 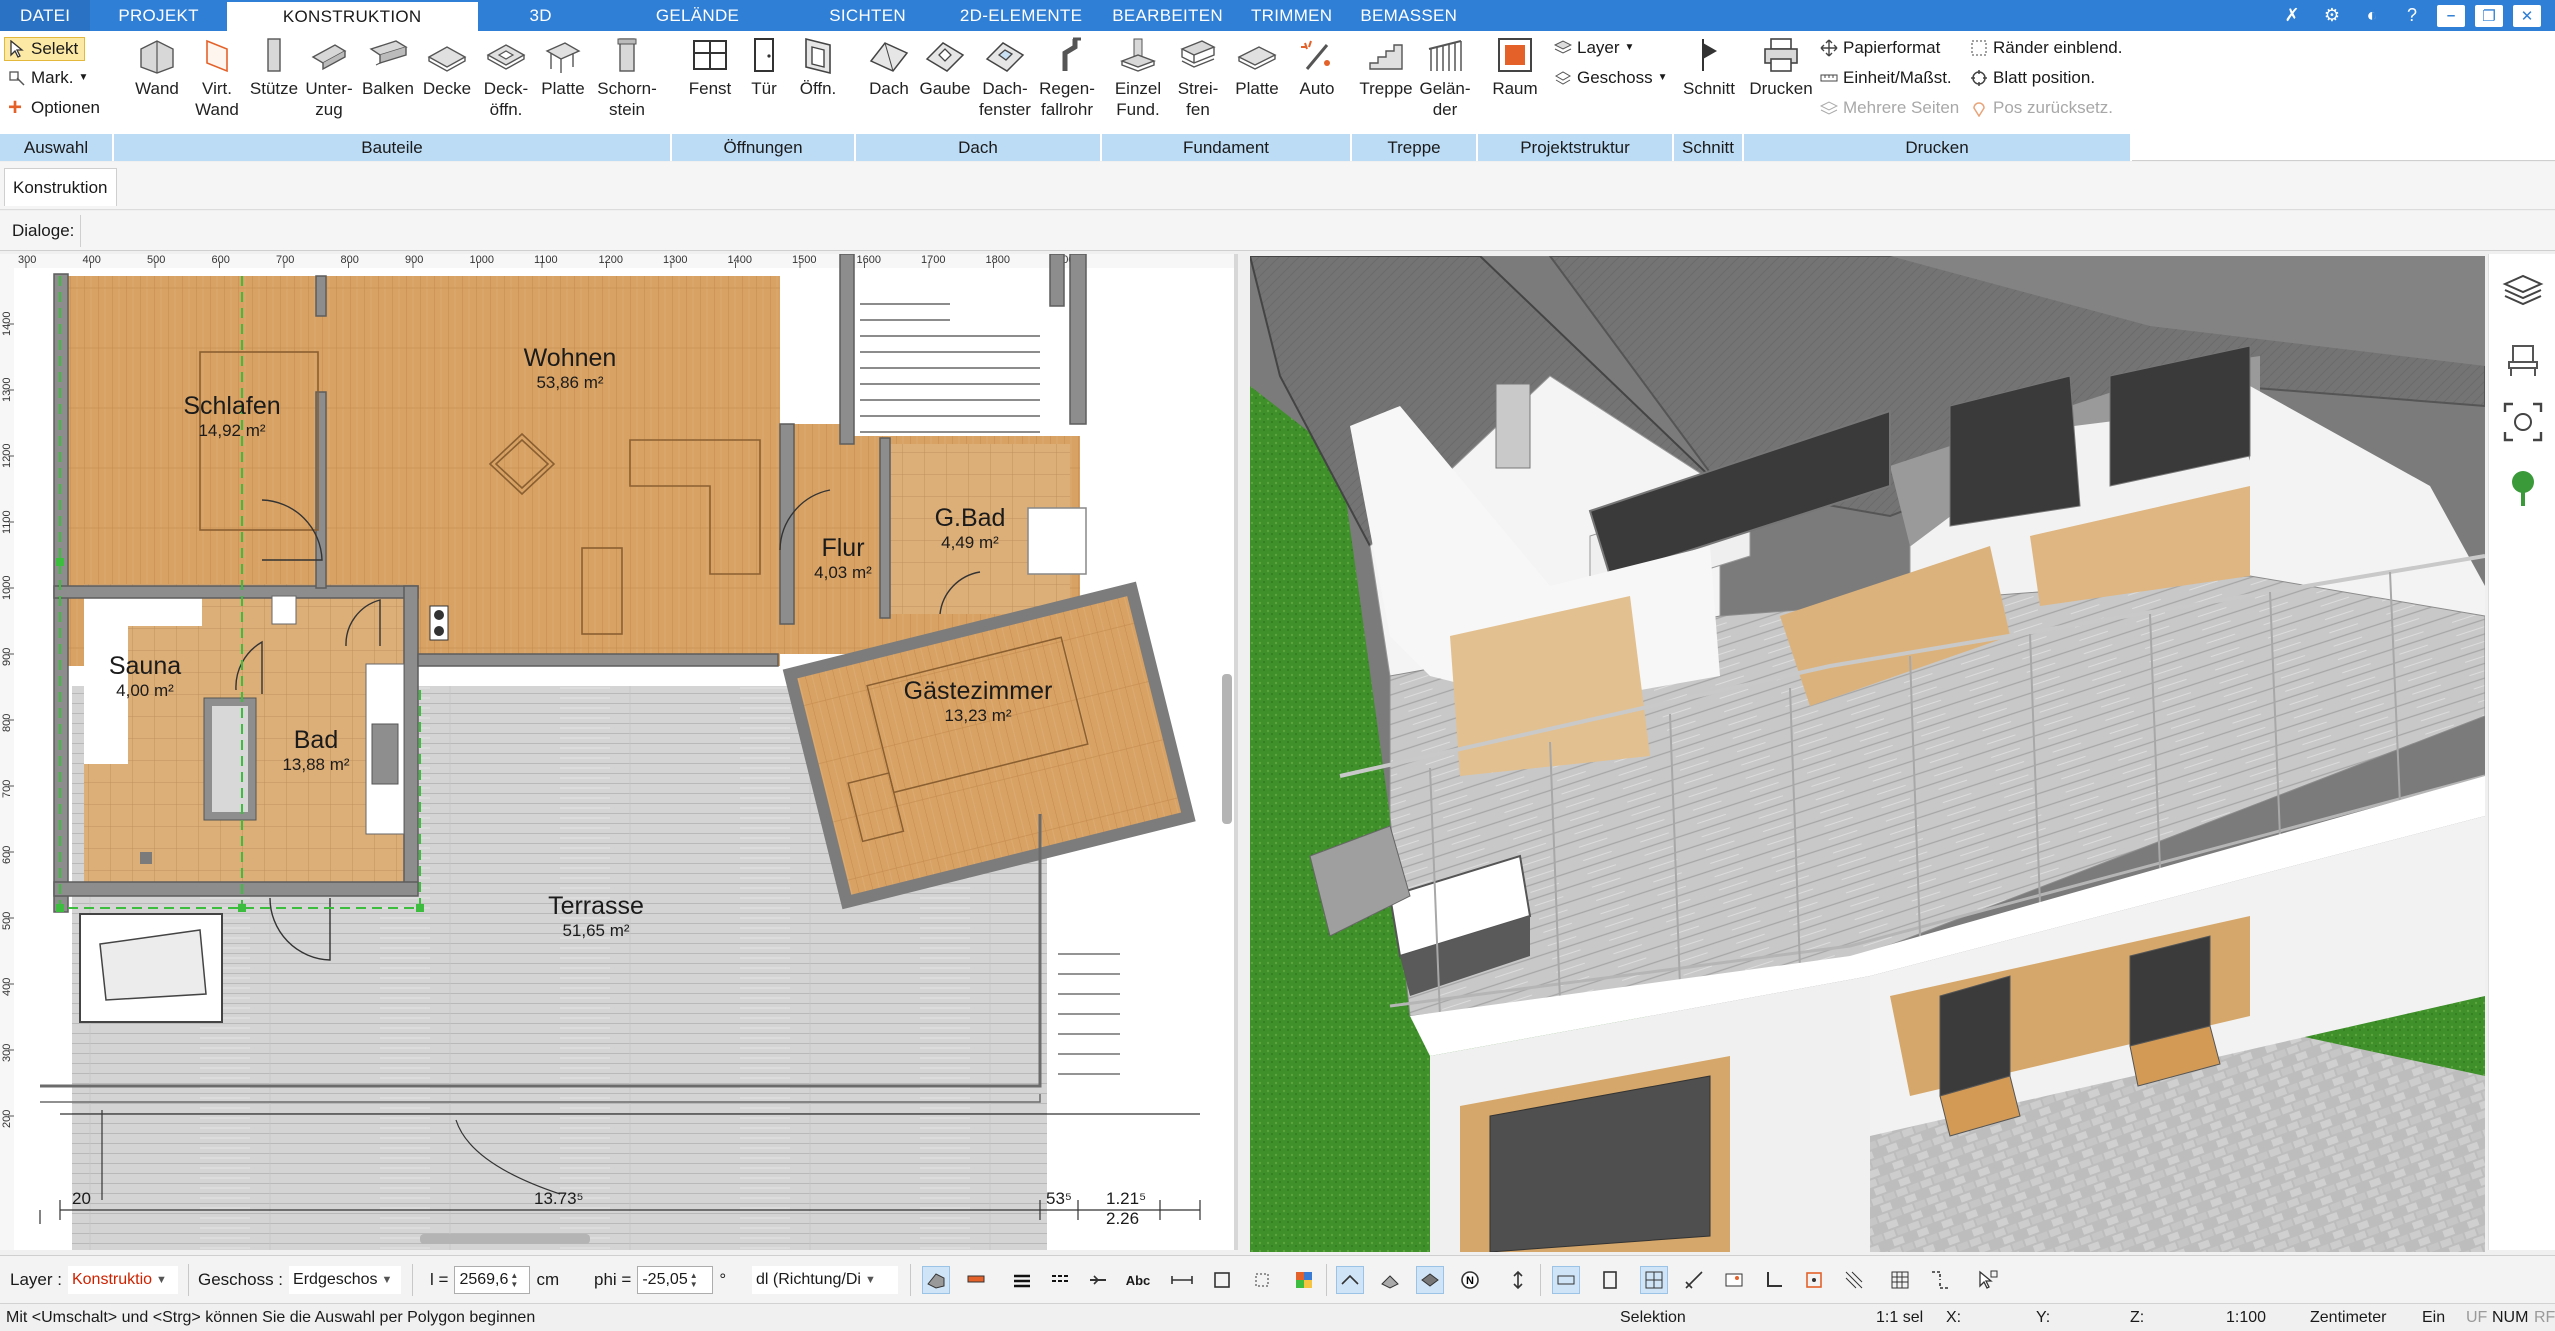 What do you see at coordinates (2451, 15) in the screenshot?
I see `minimize-icon: –` at bounding box center [2451, 15].